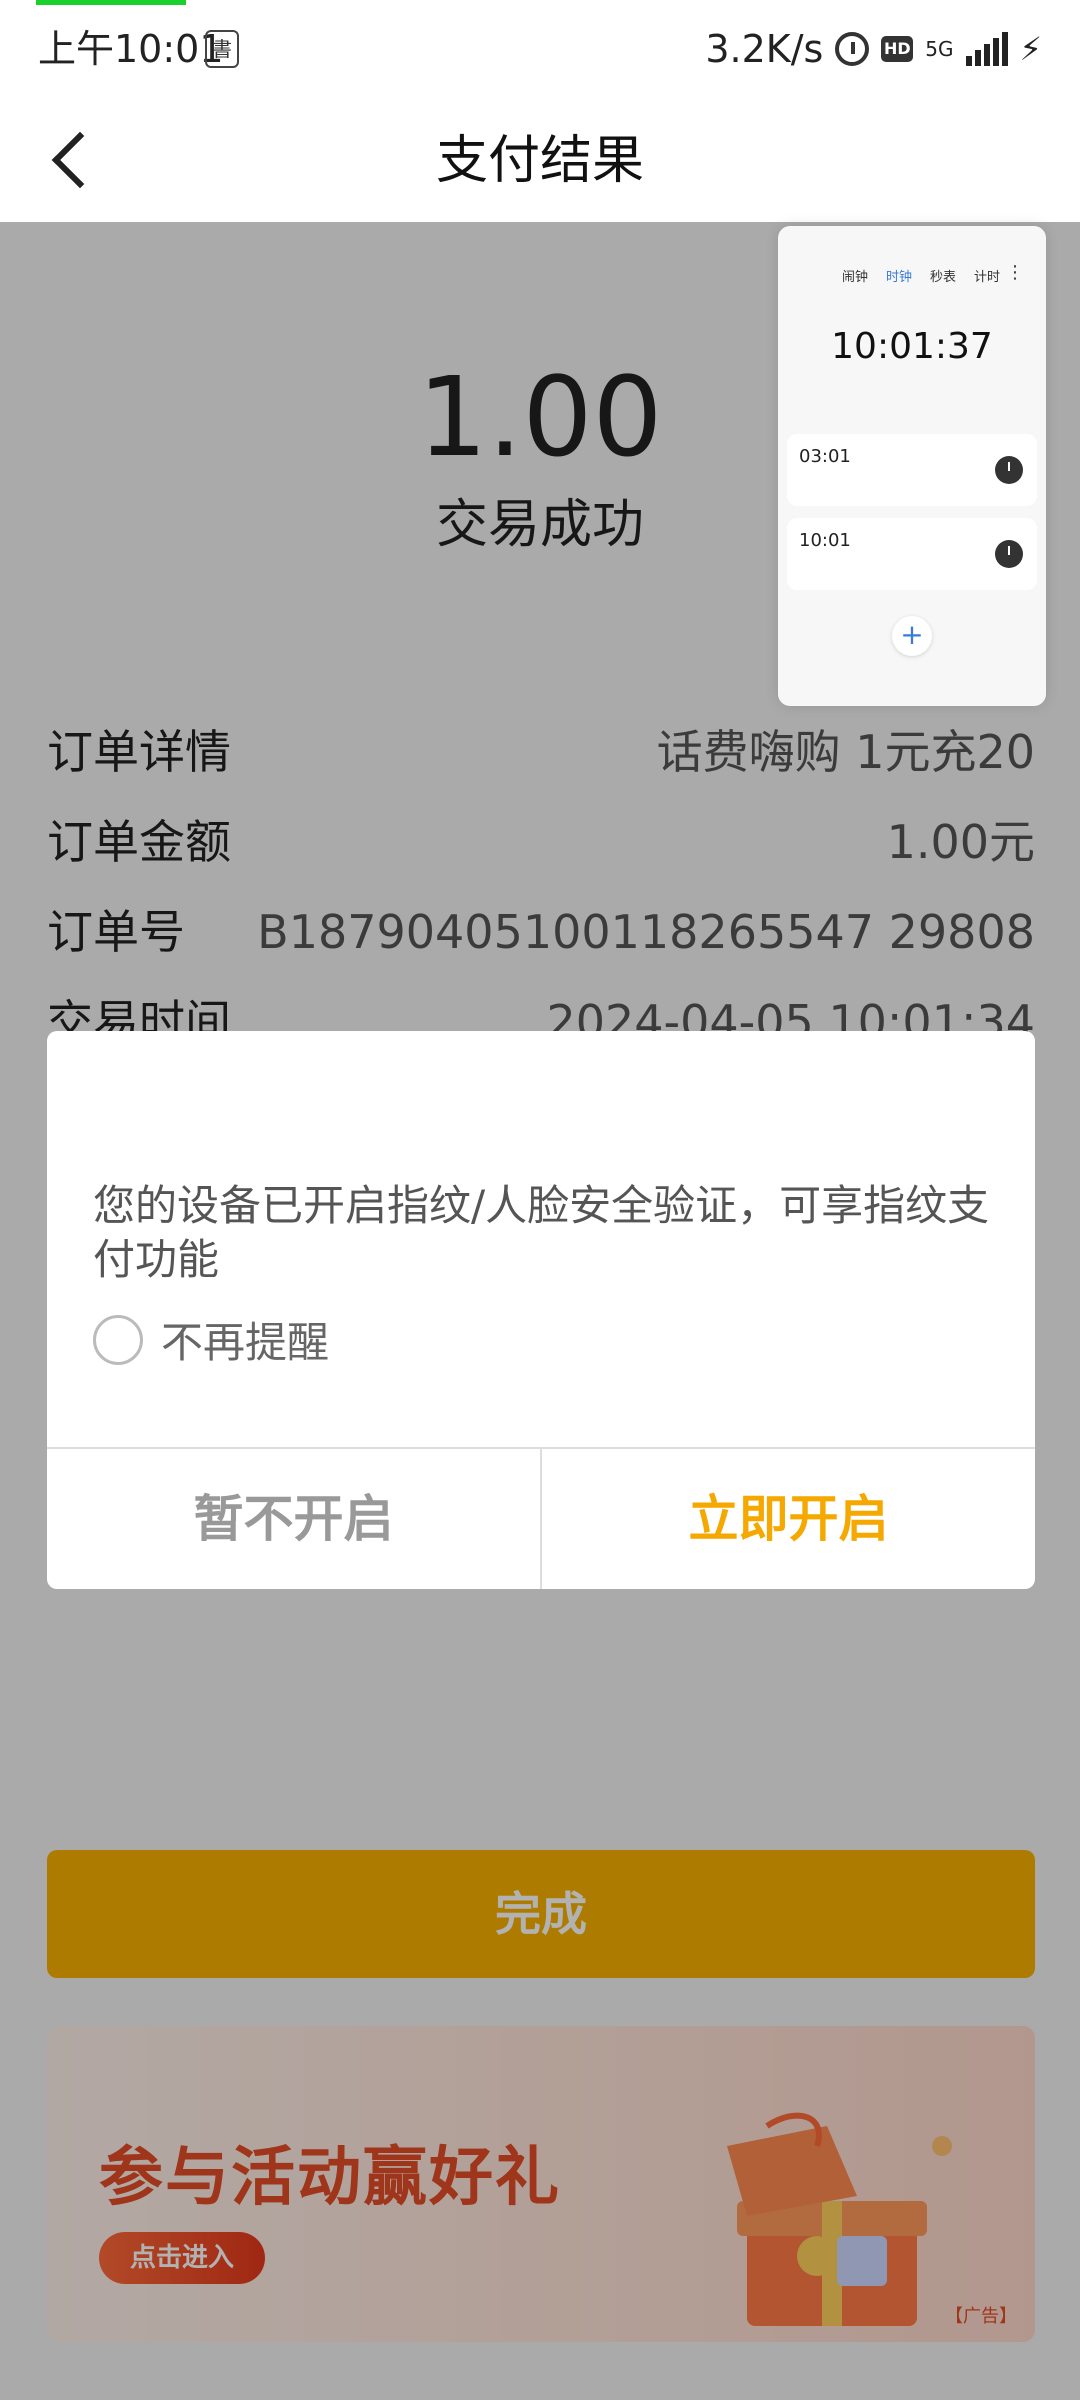 This screenshot has height=2400, width=1080. What do you see at coordinates (912, 346) in the screenshot?
I see `clock-time: 10:01:37` at bounding box center [912, 346].